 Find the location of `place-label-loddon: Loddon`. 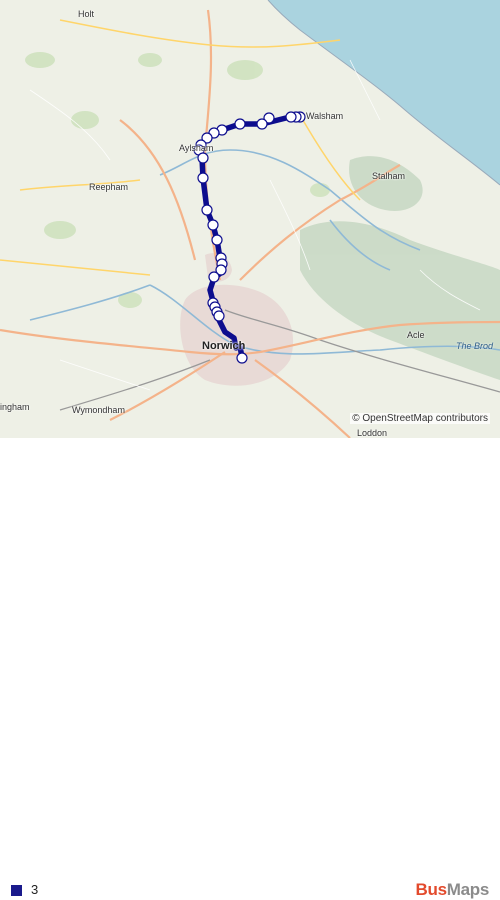

place-label-loddon: Loddon is located at coordinates (372, 433).